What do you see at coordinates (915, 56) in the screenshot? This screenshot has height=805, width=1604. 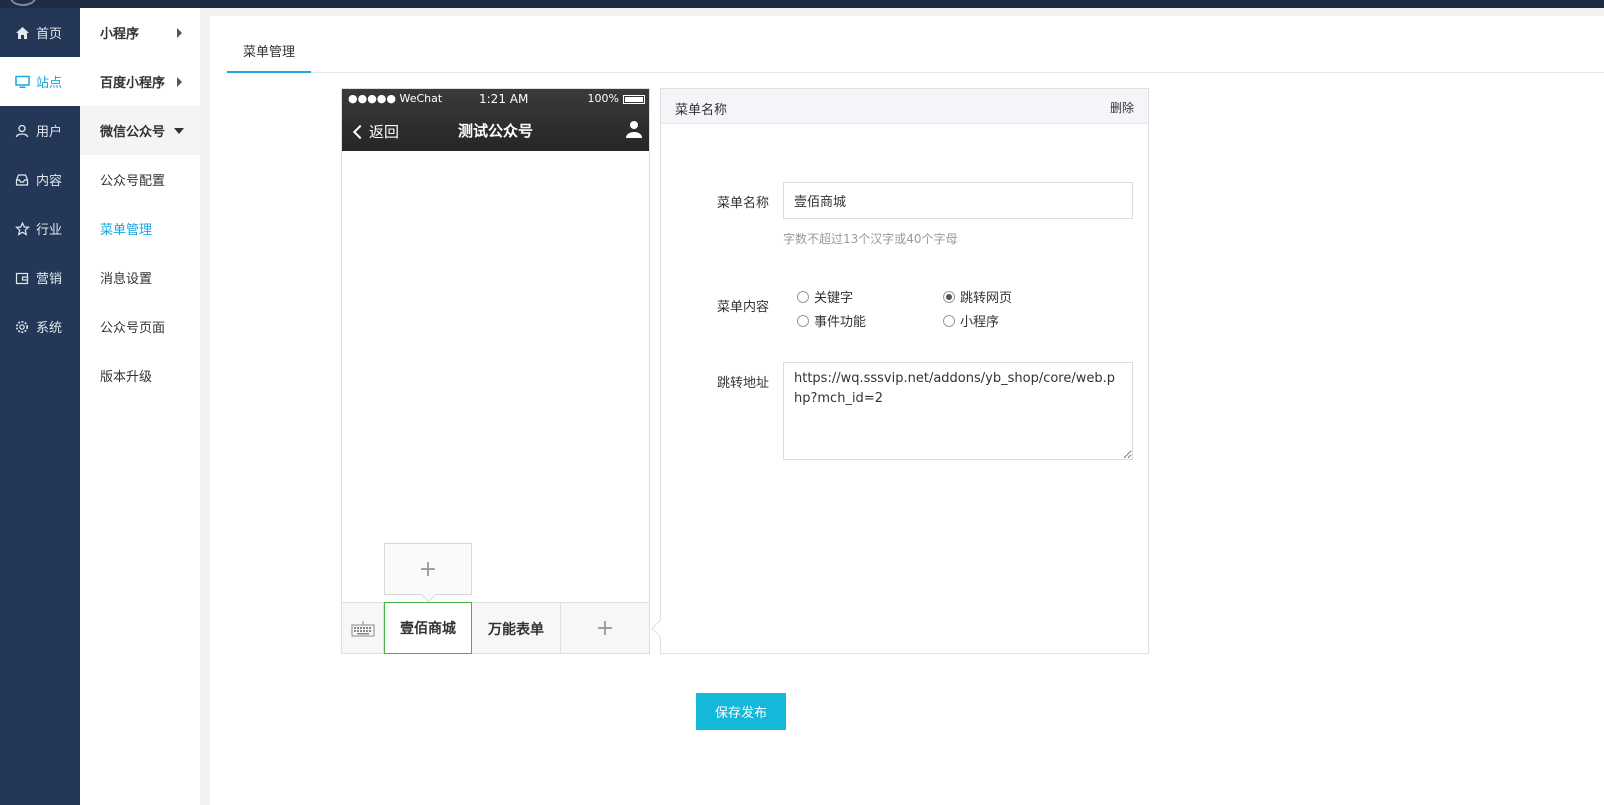 I see `tab-bar: 菜单管理` at bounding box center [915, 56].